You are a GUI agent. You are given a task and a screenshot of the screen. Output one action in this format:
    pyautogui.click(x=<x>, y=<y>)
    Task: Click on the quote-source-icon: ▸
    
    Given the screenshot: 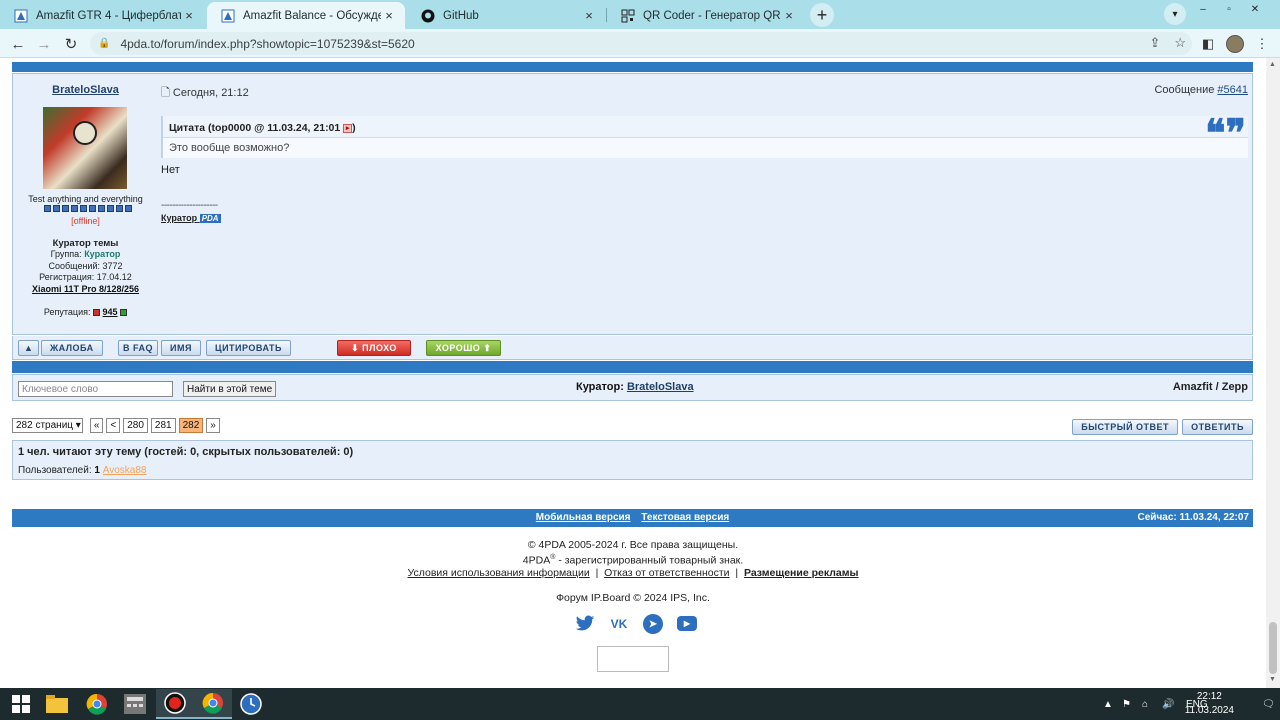 What is the action you would take?
    pyautogui.click(x=348, y=128)
    